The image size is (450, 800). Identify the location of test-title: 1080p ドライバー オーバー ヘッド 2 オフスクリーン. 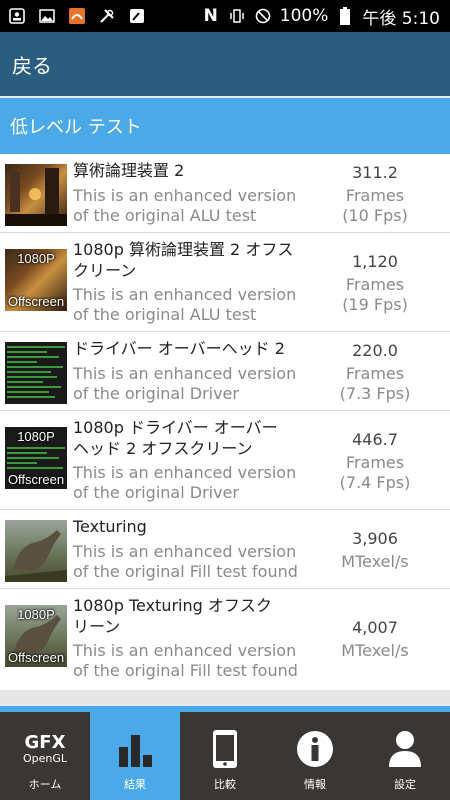
(175, 438).